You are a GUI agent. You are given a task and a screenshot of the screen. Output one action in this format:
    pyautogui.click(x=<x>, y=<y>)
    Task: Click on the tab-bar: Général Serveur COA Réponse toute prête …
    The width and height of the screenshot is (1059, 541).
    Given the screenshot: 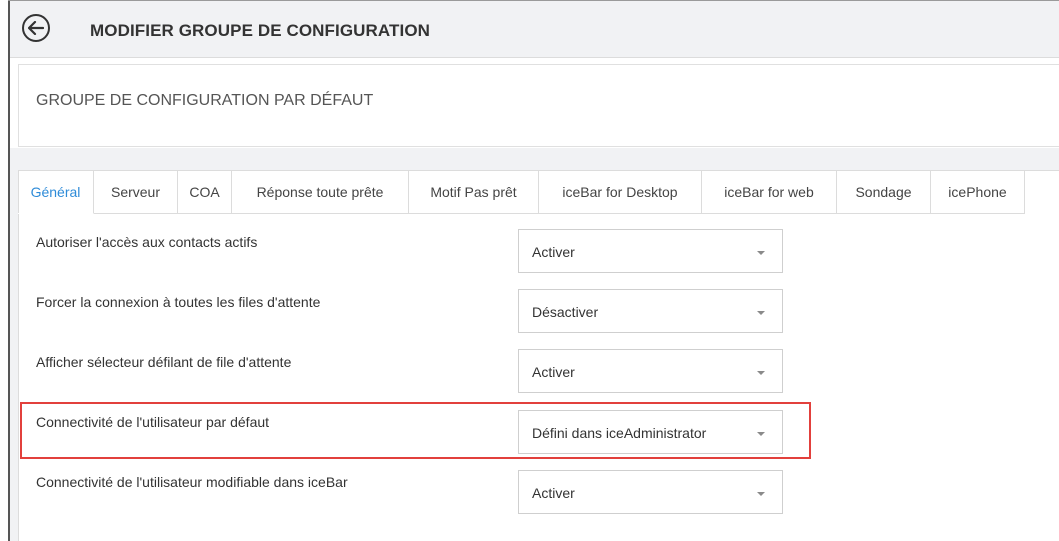 What is the action you would take?
    pyautogui.click(x=521, y=192)
    